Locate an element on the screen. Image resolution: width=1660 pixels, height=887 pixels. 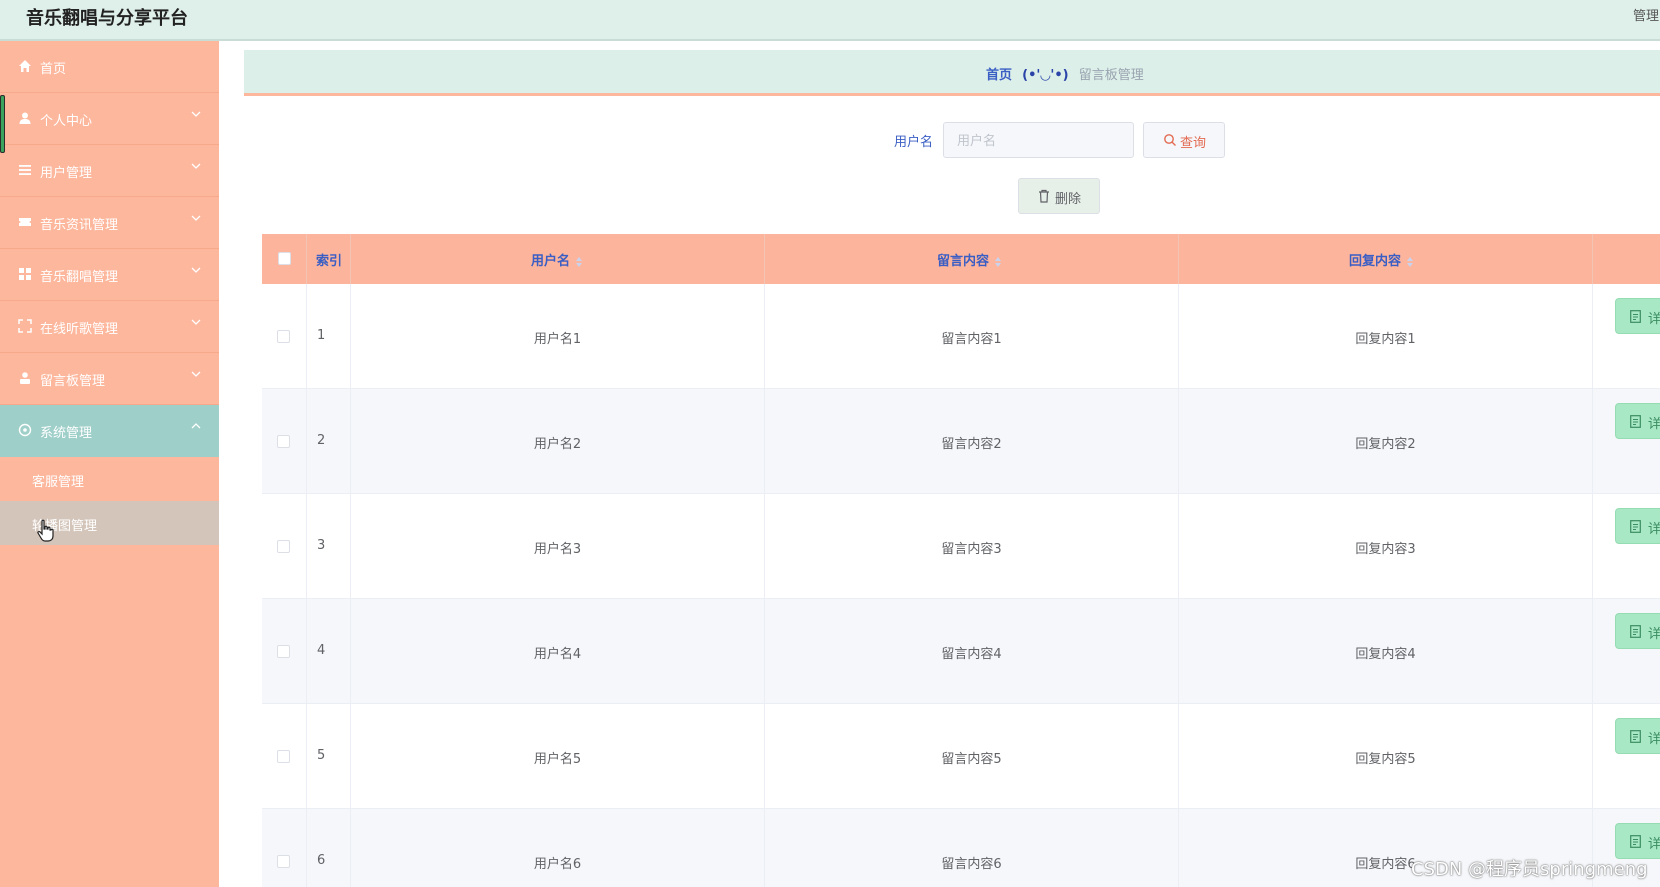
reply-cell: 回复内容3 is located at coordinates (1386, 546).